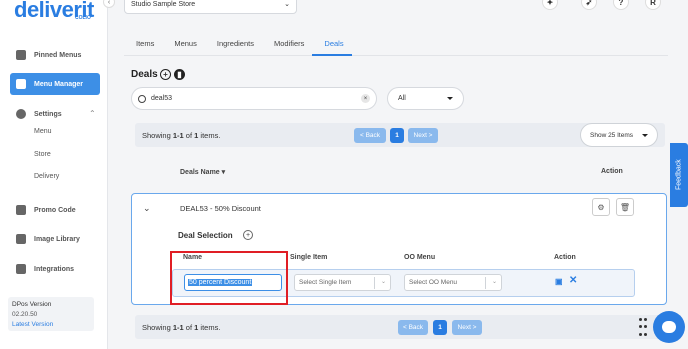  What do you see at coordinates (433, 282) in the screenshot?
I see `oo-menu-placeholder: Select OO Menu` at bounding box center [433, 282].